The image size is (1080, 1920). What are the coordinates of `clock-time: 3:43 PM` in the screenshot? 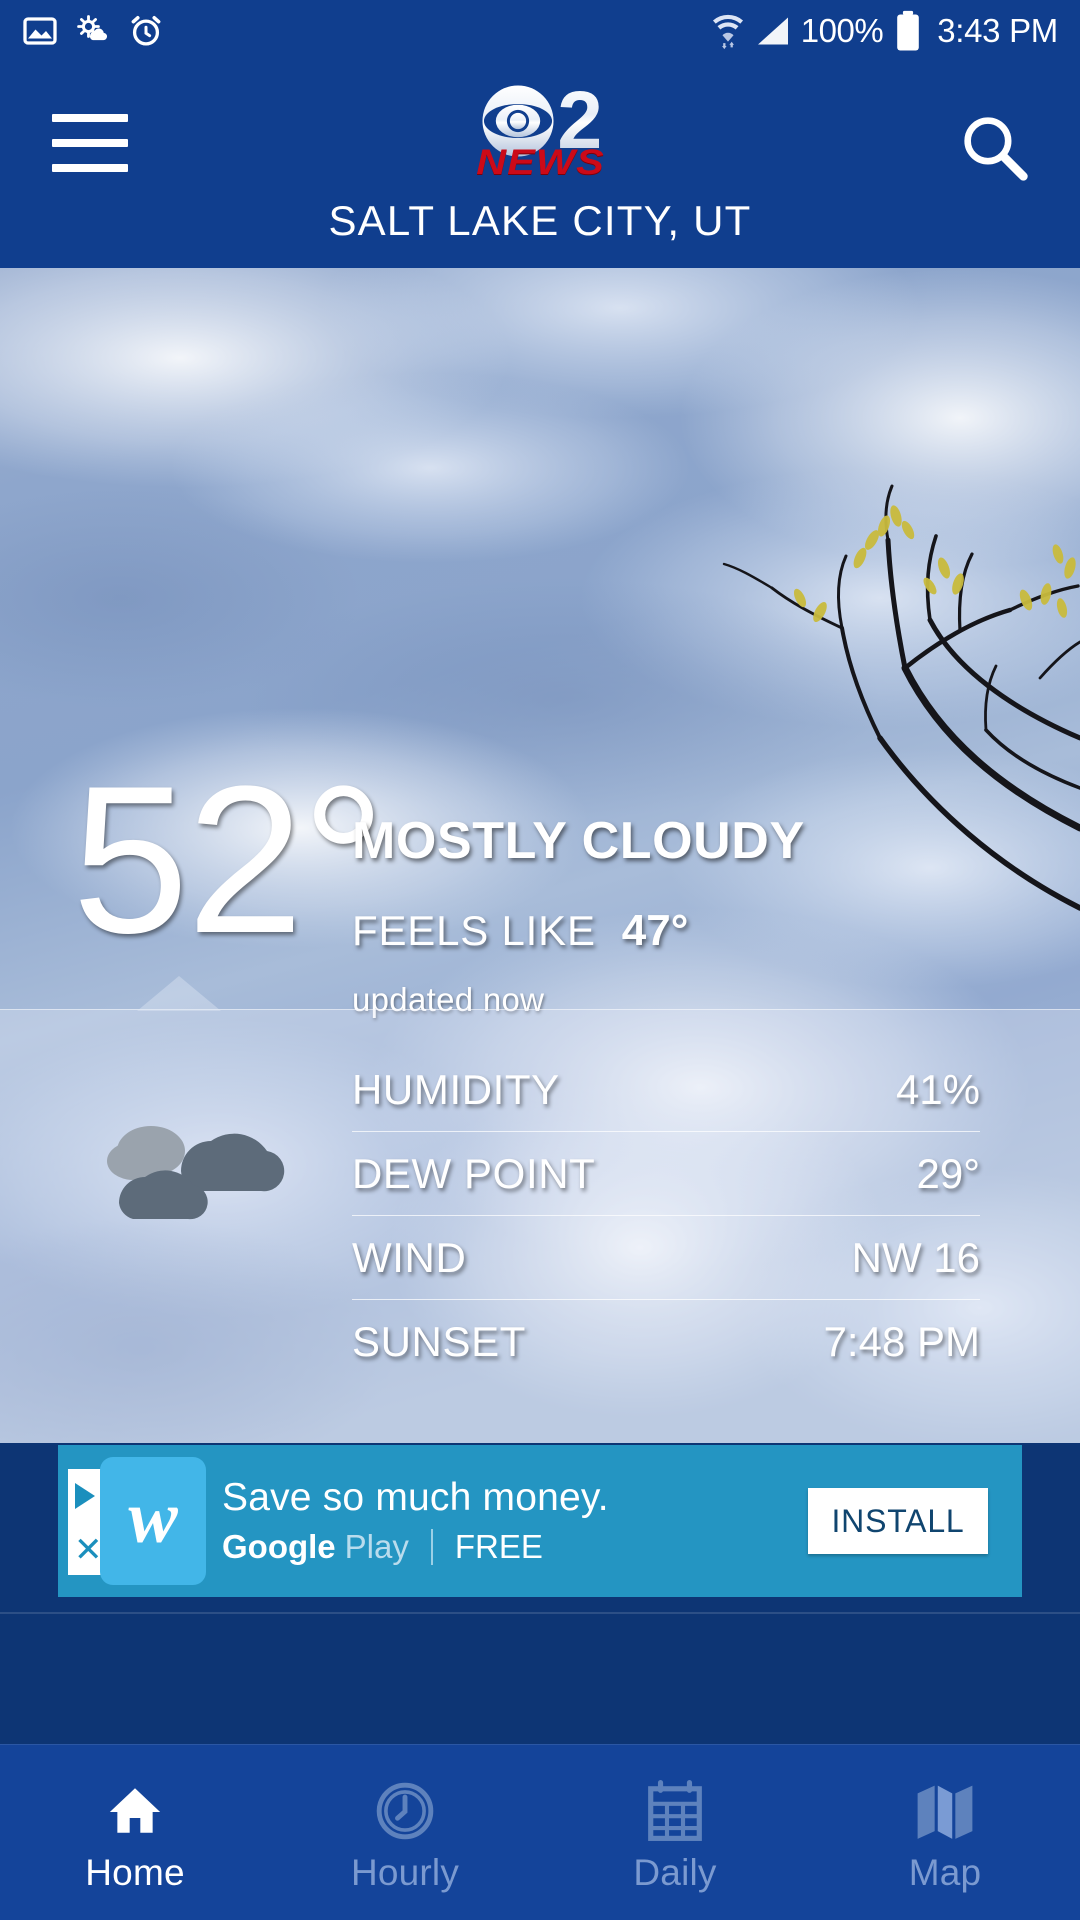 It's located at (997, 30).